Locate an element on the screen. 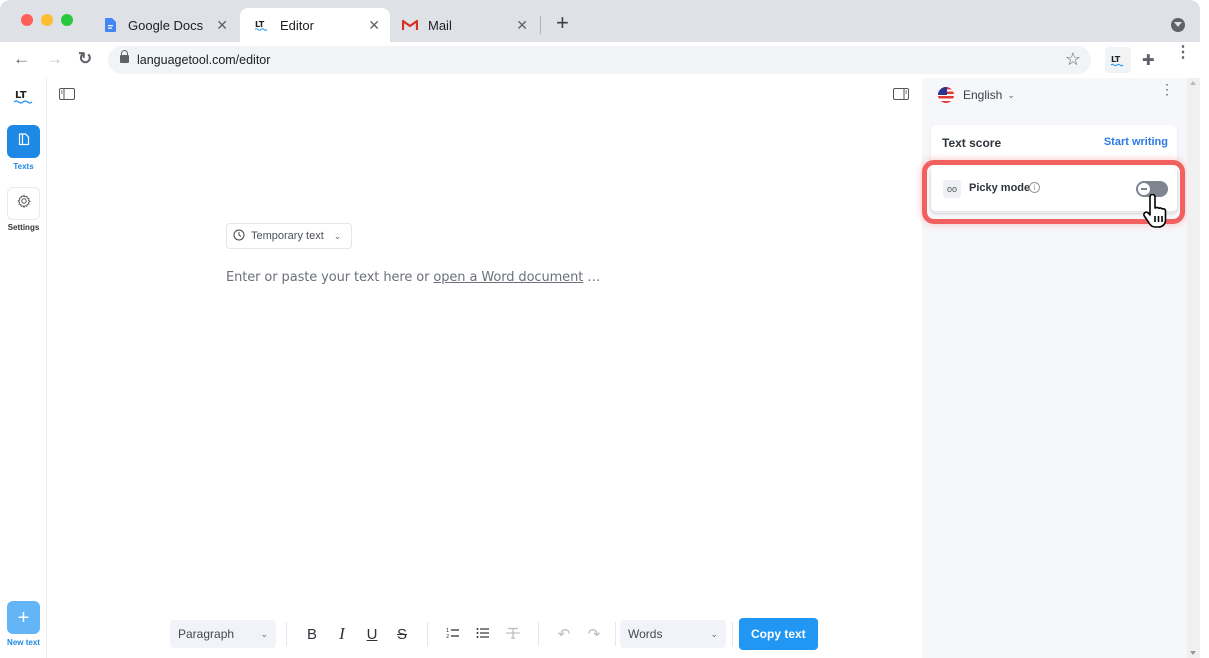 This screenshot has width=1209, height=658. underline-icon: U is located at coordinates (372, 634).